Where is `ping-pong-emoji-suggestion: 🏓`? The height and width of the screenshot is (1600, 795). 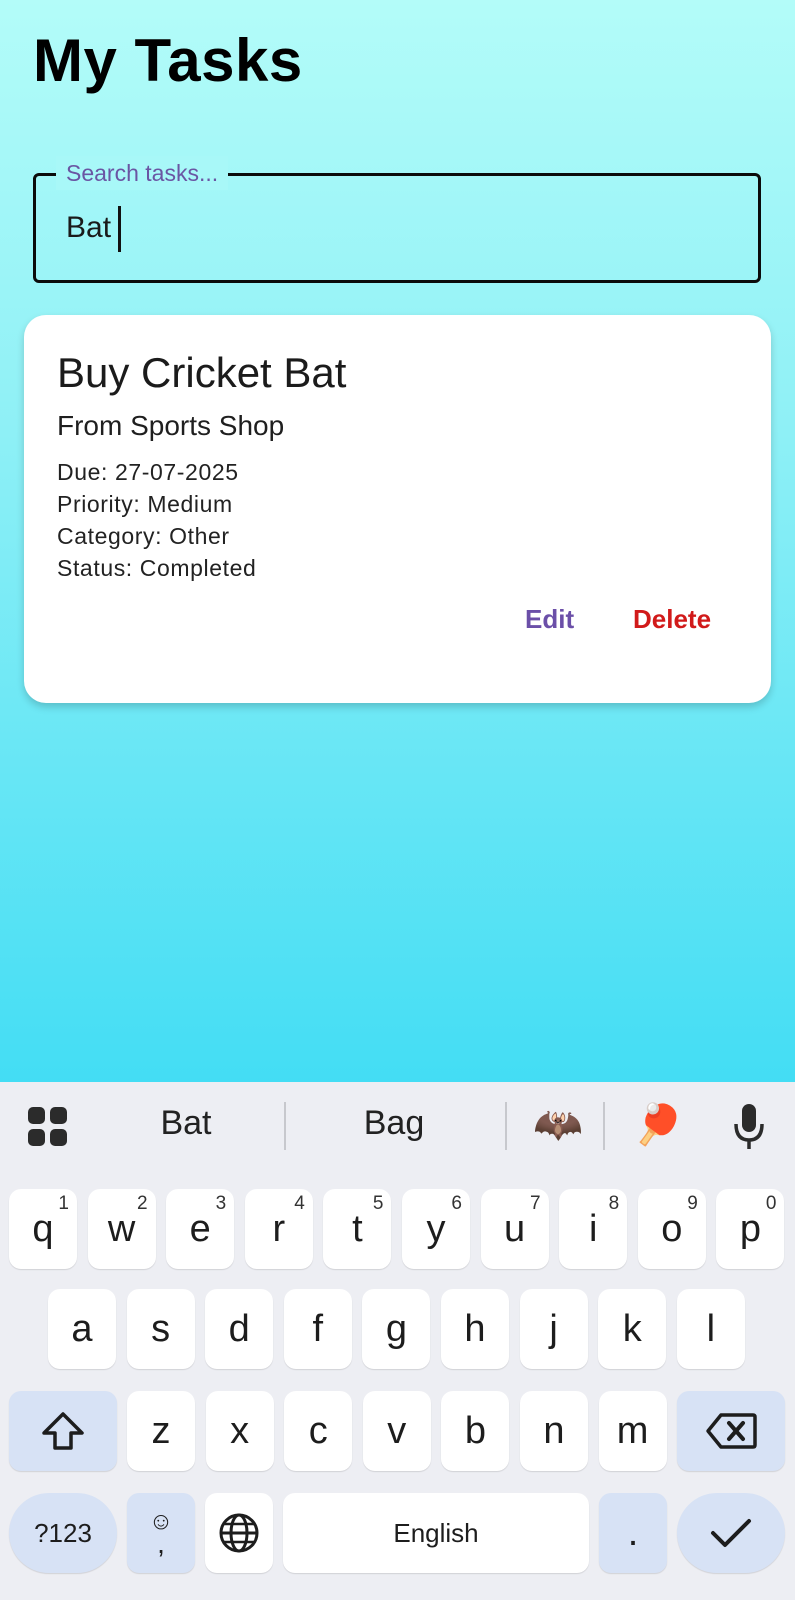
ping-pong-emoji-suggestion: 🏓 is located at coordinates (658, 1125).